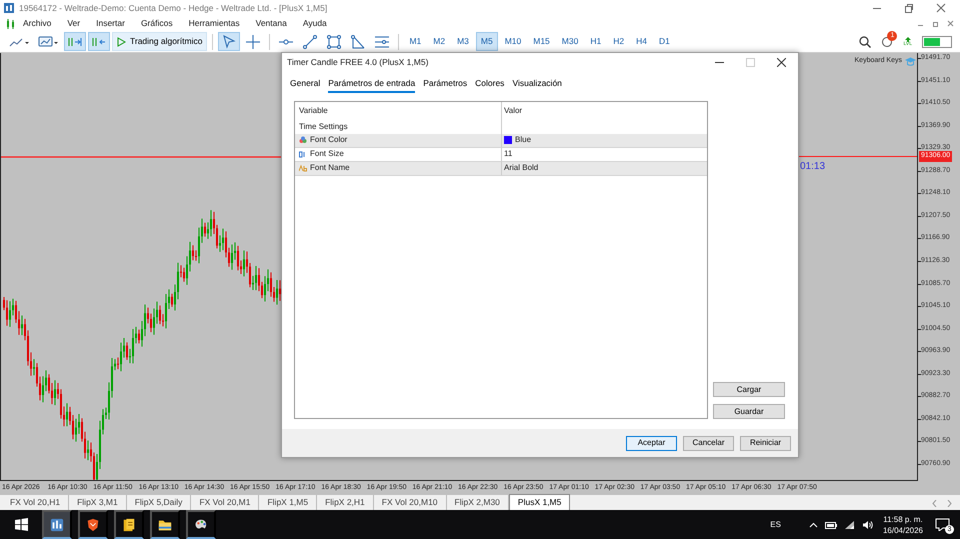 The width and height of the screenshot is (960, 539). What do you see at coordinates (887, 42) in the screenshot?
I see `chat-icon` at bounding box center [887, 42].